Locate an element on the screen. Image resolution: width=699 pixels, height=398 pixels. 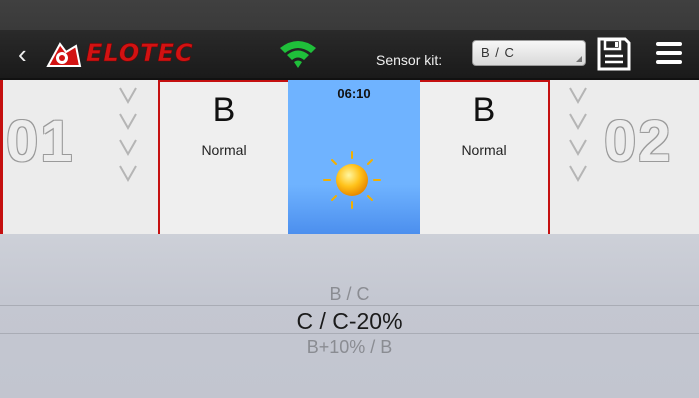
zone-number-left: 01 is located at coordinates (40, 141).